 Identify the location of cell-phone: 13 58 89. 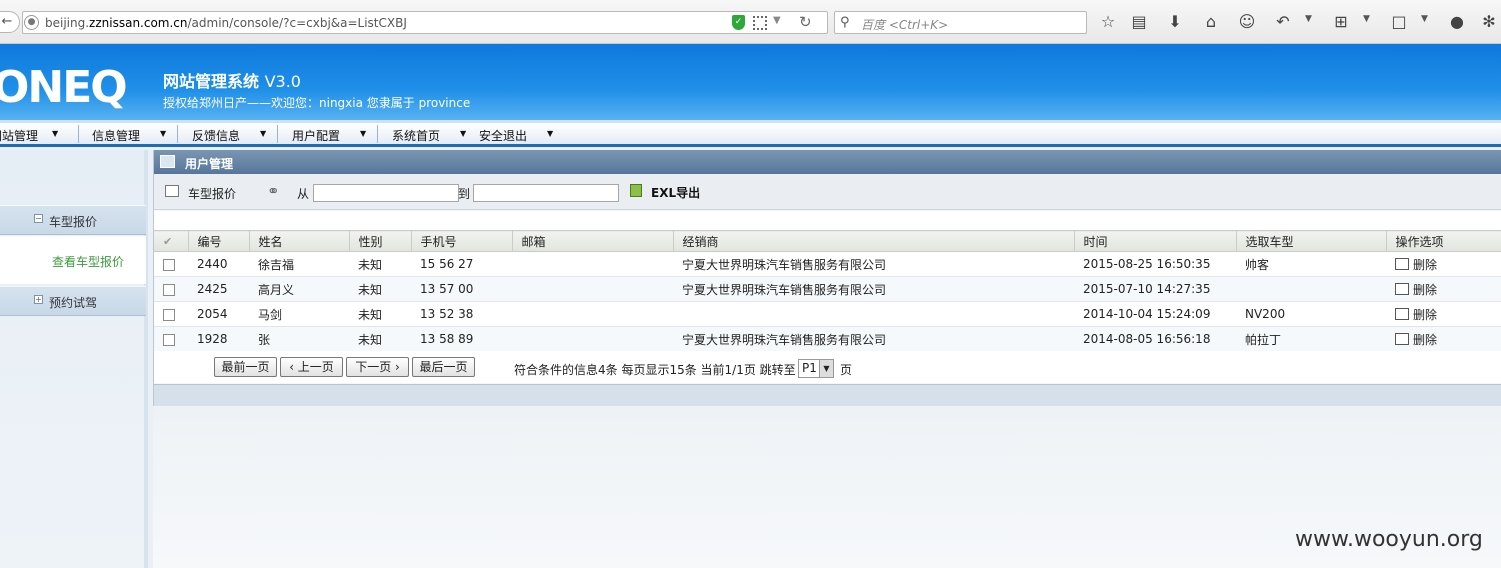
(461, 339).